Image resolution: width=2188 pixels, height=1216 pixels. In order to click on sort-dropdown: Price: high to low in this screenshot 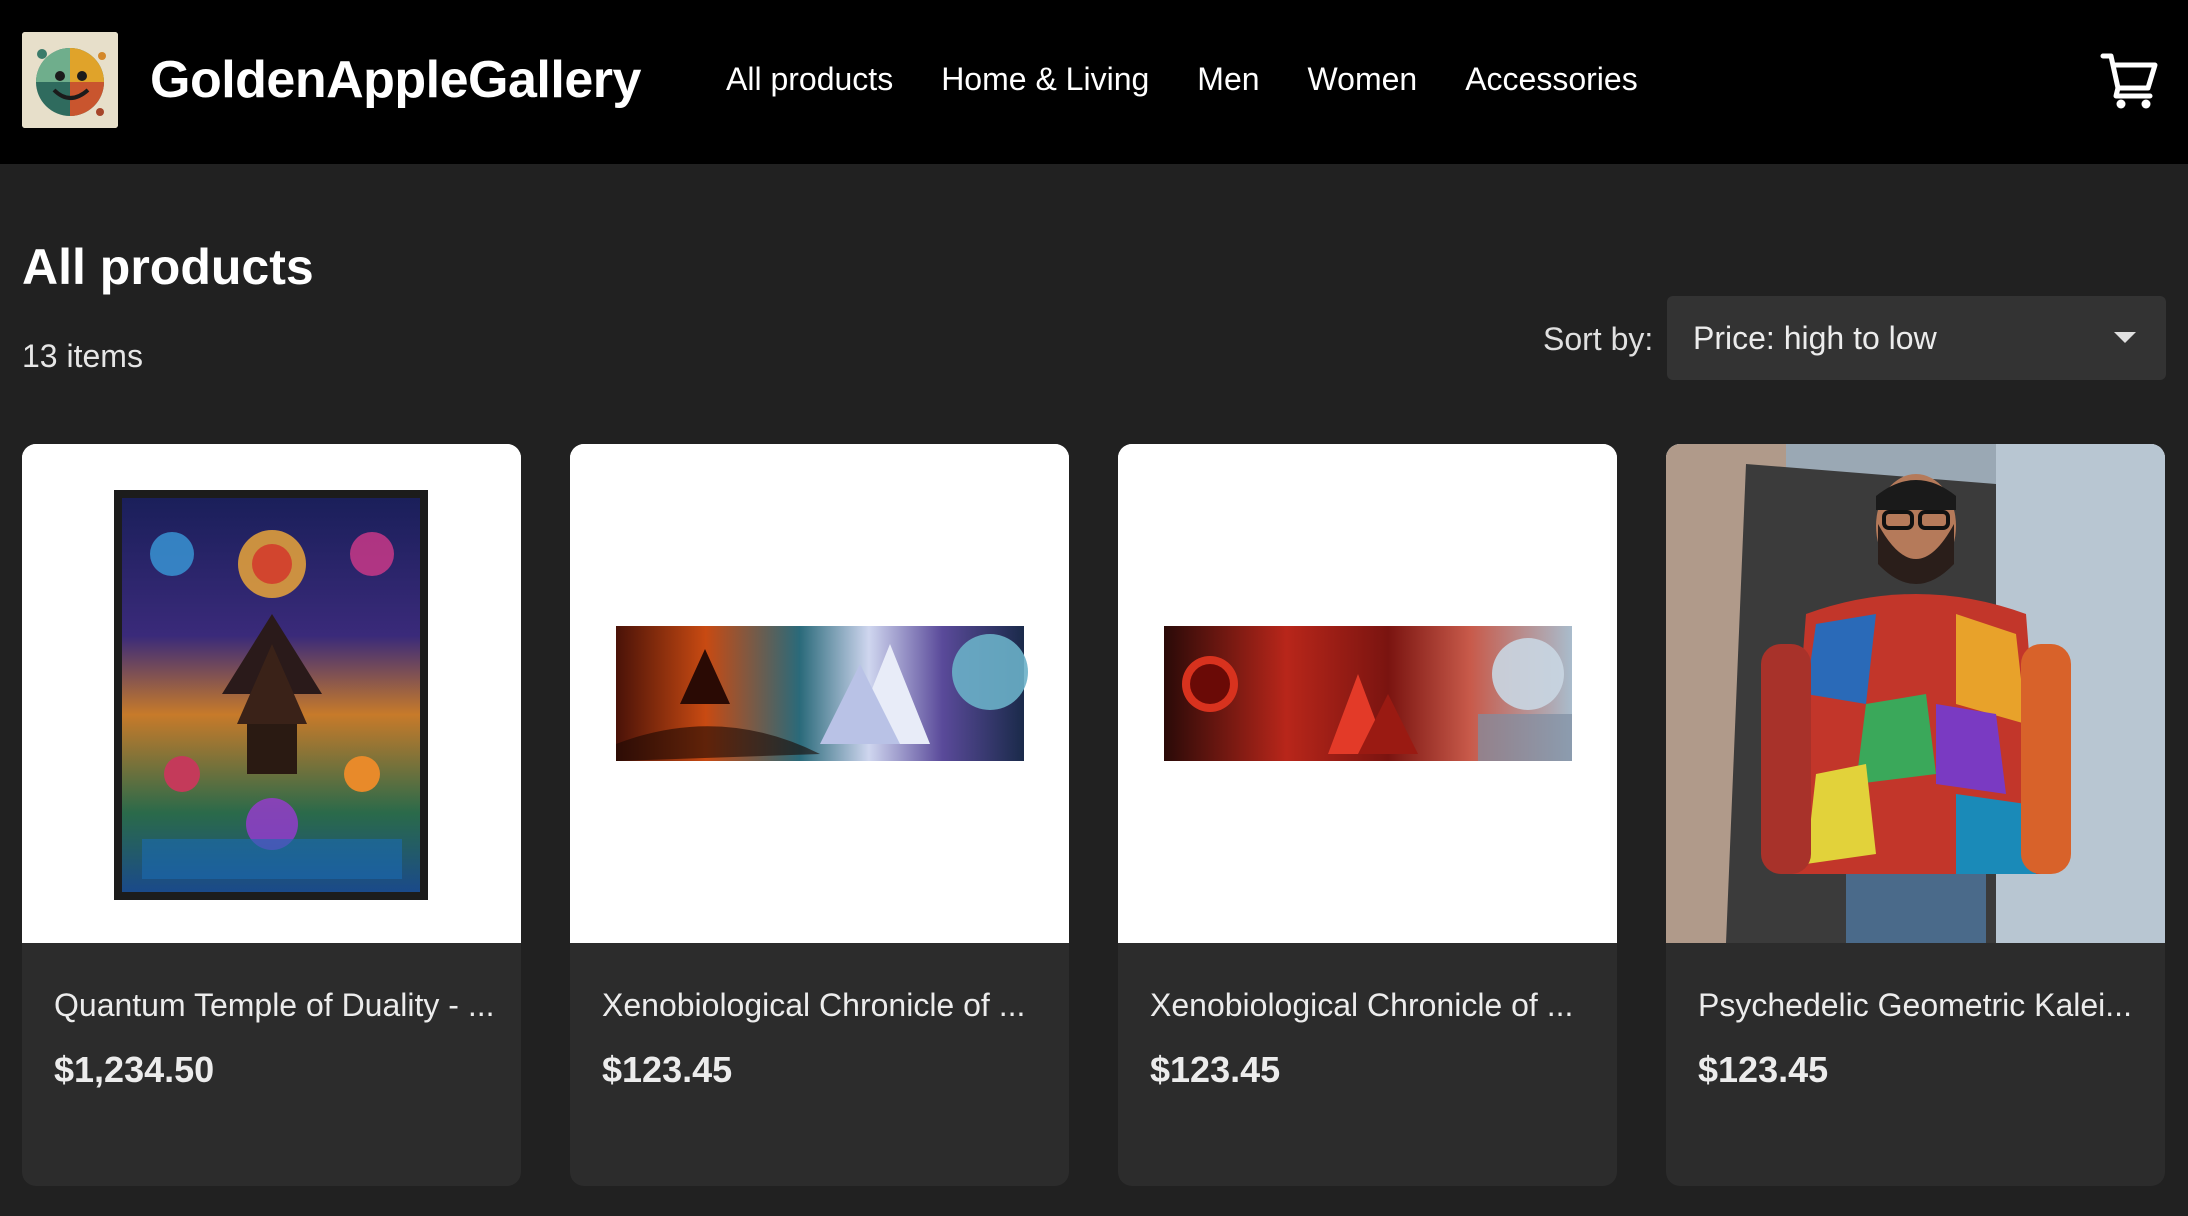, I will do `click(1916, 338)`.